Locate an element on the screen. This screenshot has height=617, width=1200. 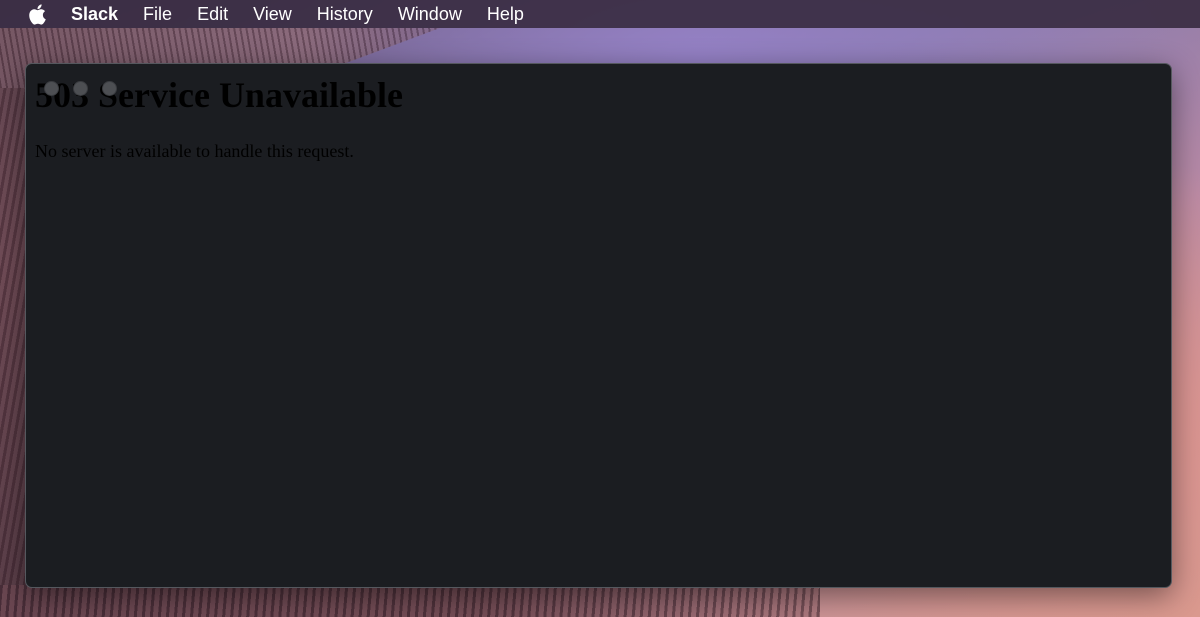
menu-help: Help is located at coordinates (505, 14).